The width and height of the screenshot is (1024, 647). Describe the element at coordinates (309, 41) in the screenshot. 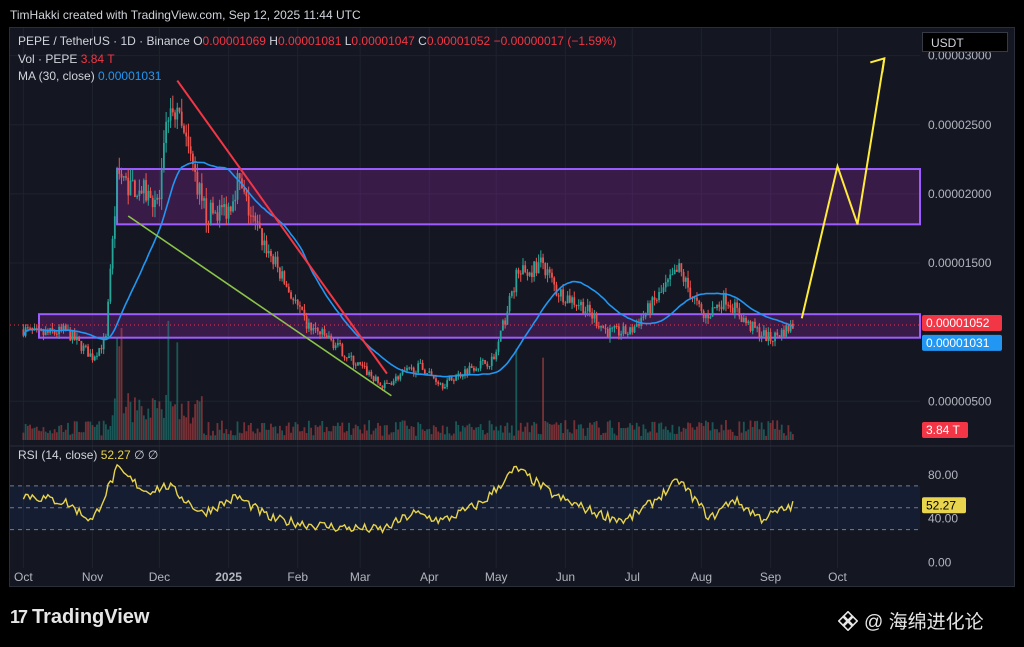

I see `legend-high: 0.00001081` at that location.